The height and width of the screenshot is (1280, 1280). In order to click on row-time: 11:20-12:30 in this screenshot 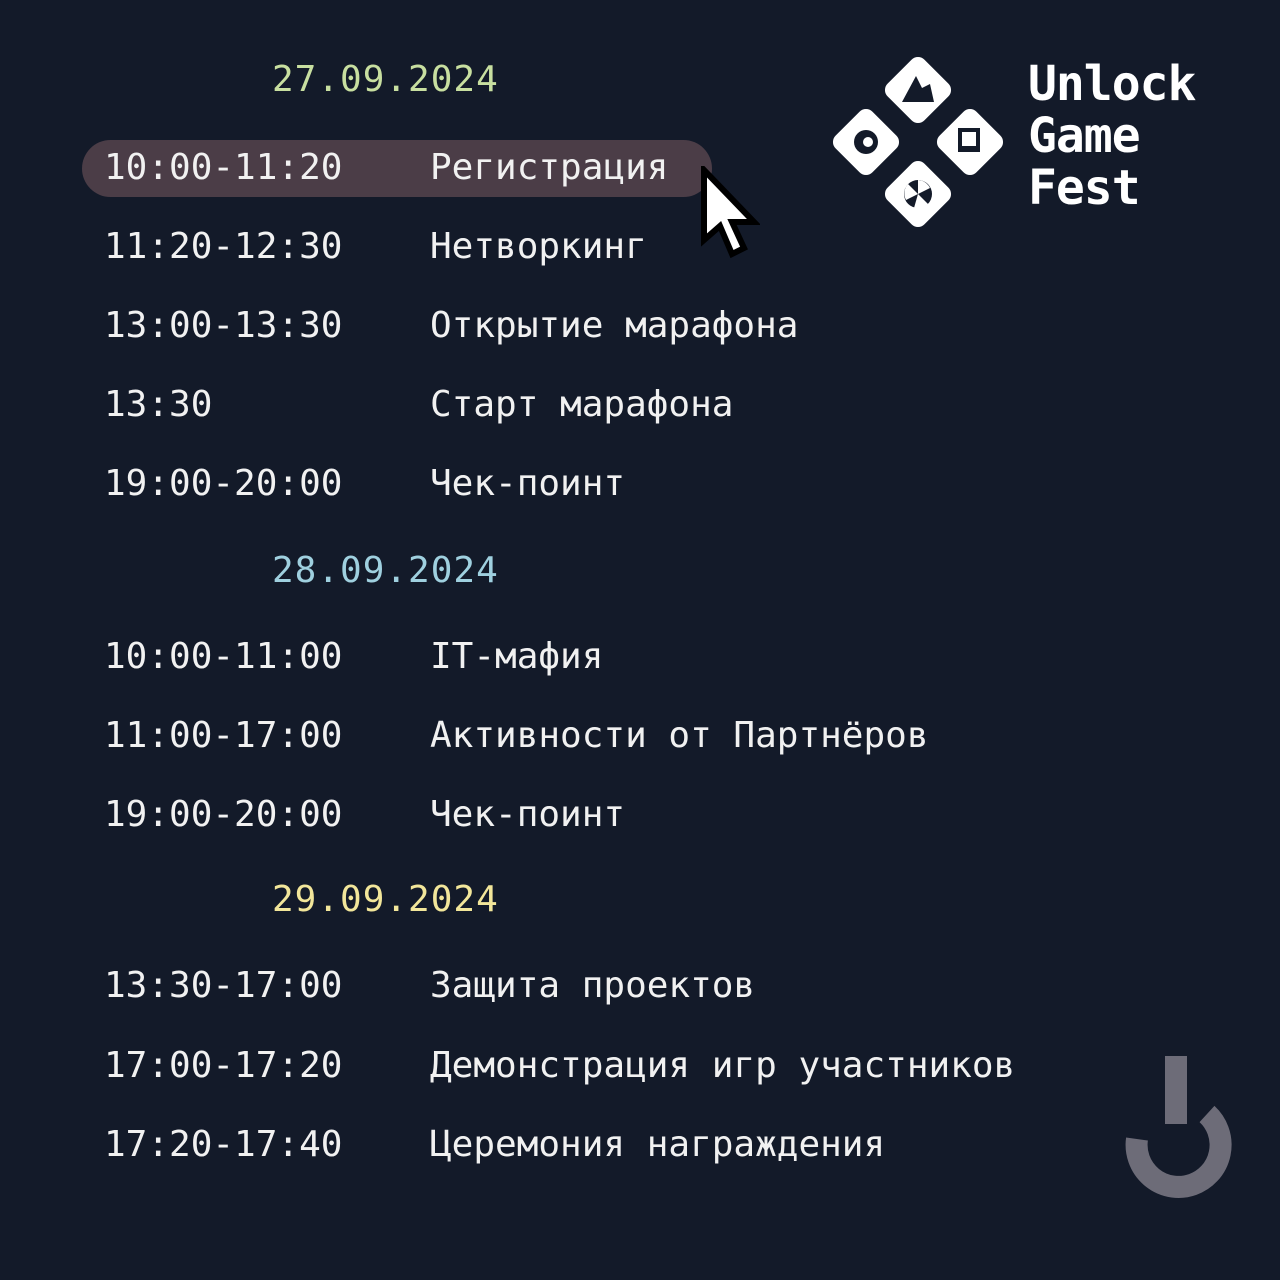, I will do `click(223, 246)`.